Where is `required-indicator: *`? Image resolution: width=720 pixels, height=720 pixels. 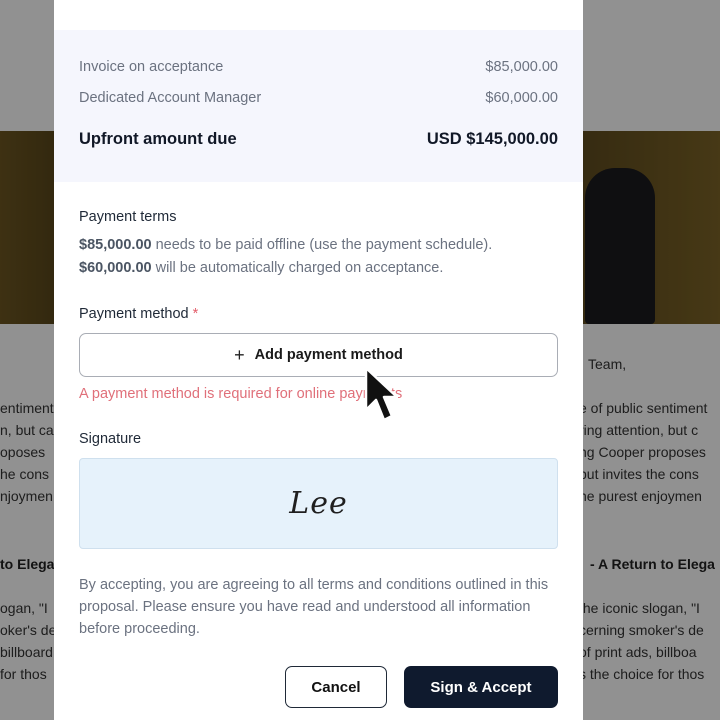
required-indicator: * is located at coordinates (195, 314).